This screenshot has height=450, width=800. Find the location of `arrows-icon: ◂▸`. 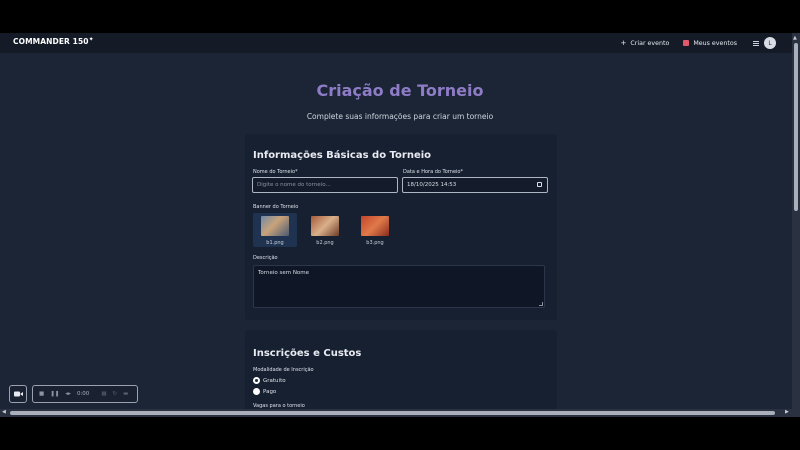

arrows-icon: ◂▸ is located at coordinates (68, 394).